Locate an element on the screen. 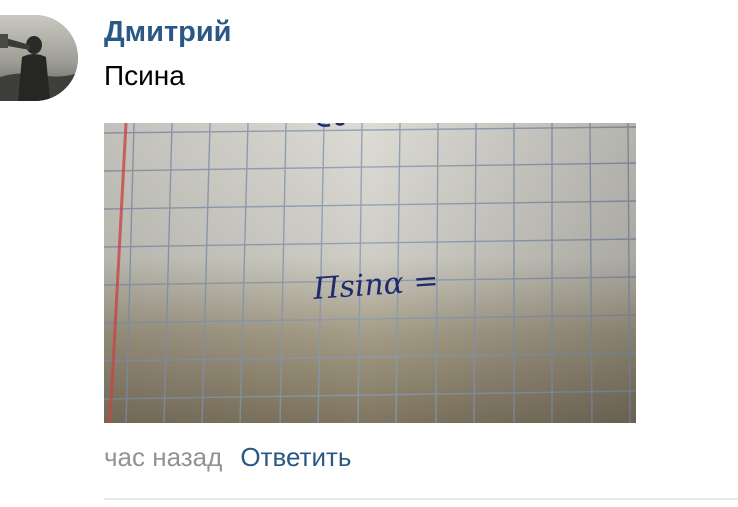 This screenshot has height=507, width=738. comment-text: Псина is located at coordinates (144, 75).